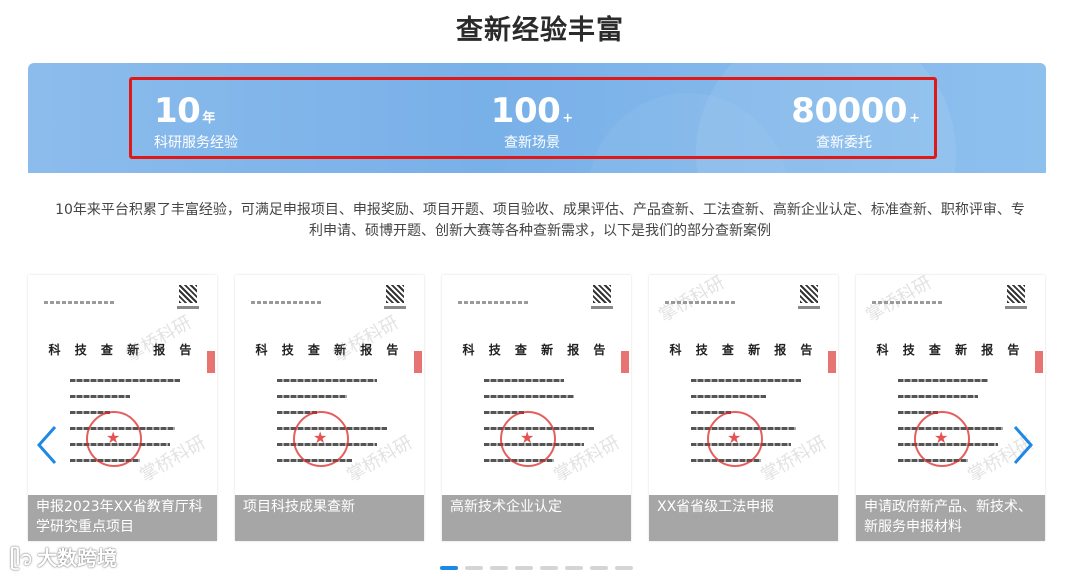 This screenshot has height=577, width=1080. What do you see at coordinates (119, 507) in the screenshot?
I see `caption-line: 申报2023年XX省教育厅科` at bounding box center [119, 507].